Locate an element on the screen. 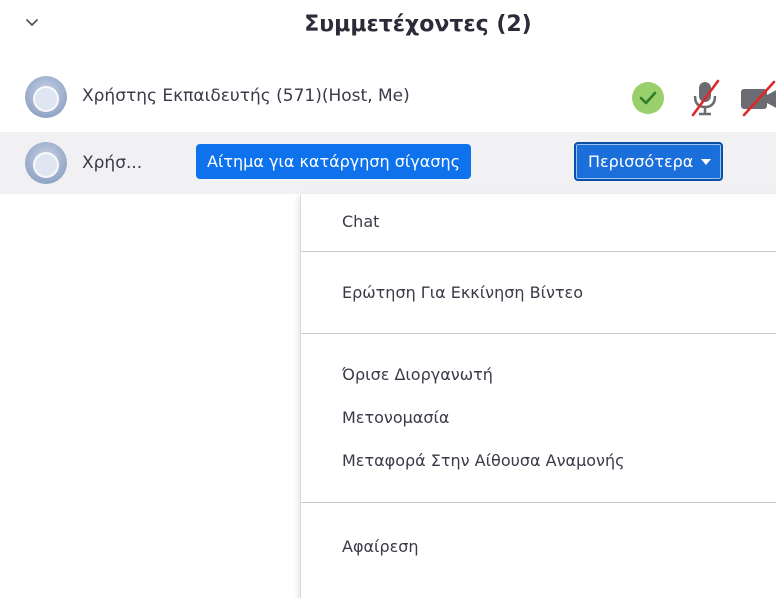  ask-to-unmute-button: Αίτημα για κατάργηση σίγασης is located at coordinates (333, 161).